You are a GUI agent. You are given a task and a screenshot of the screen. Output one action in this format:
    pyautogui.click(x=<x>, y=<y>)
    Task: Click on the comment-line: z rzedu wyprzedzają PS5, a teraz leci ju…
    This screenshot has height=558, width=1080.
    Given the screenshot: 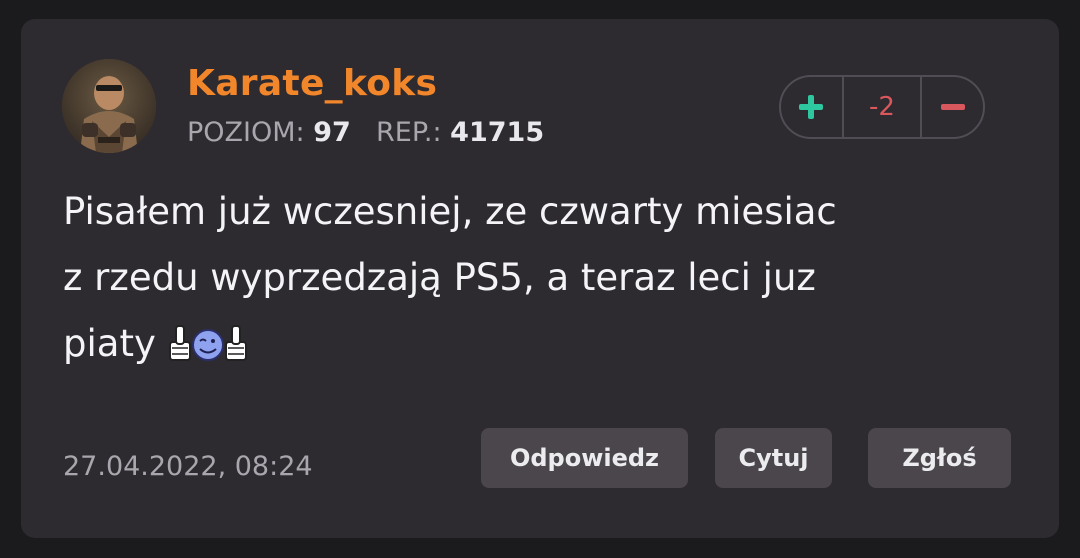 What is the action you would take?
    pyautogui.click(x=439, y=277)
    